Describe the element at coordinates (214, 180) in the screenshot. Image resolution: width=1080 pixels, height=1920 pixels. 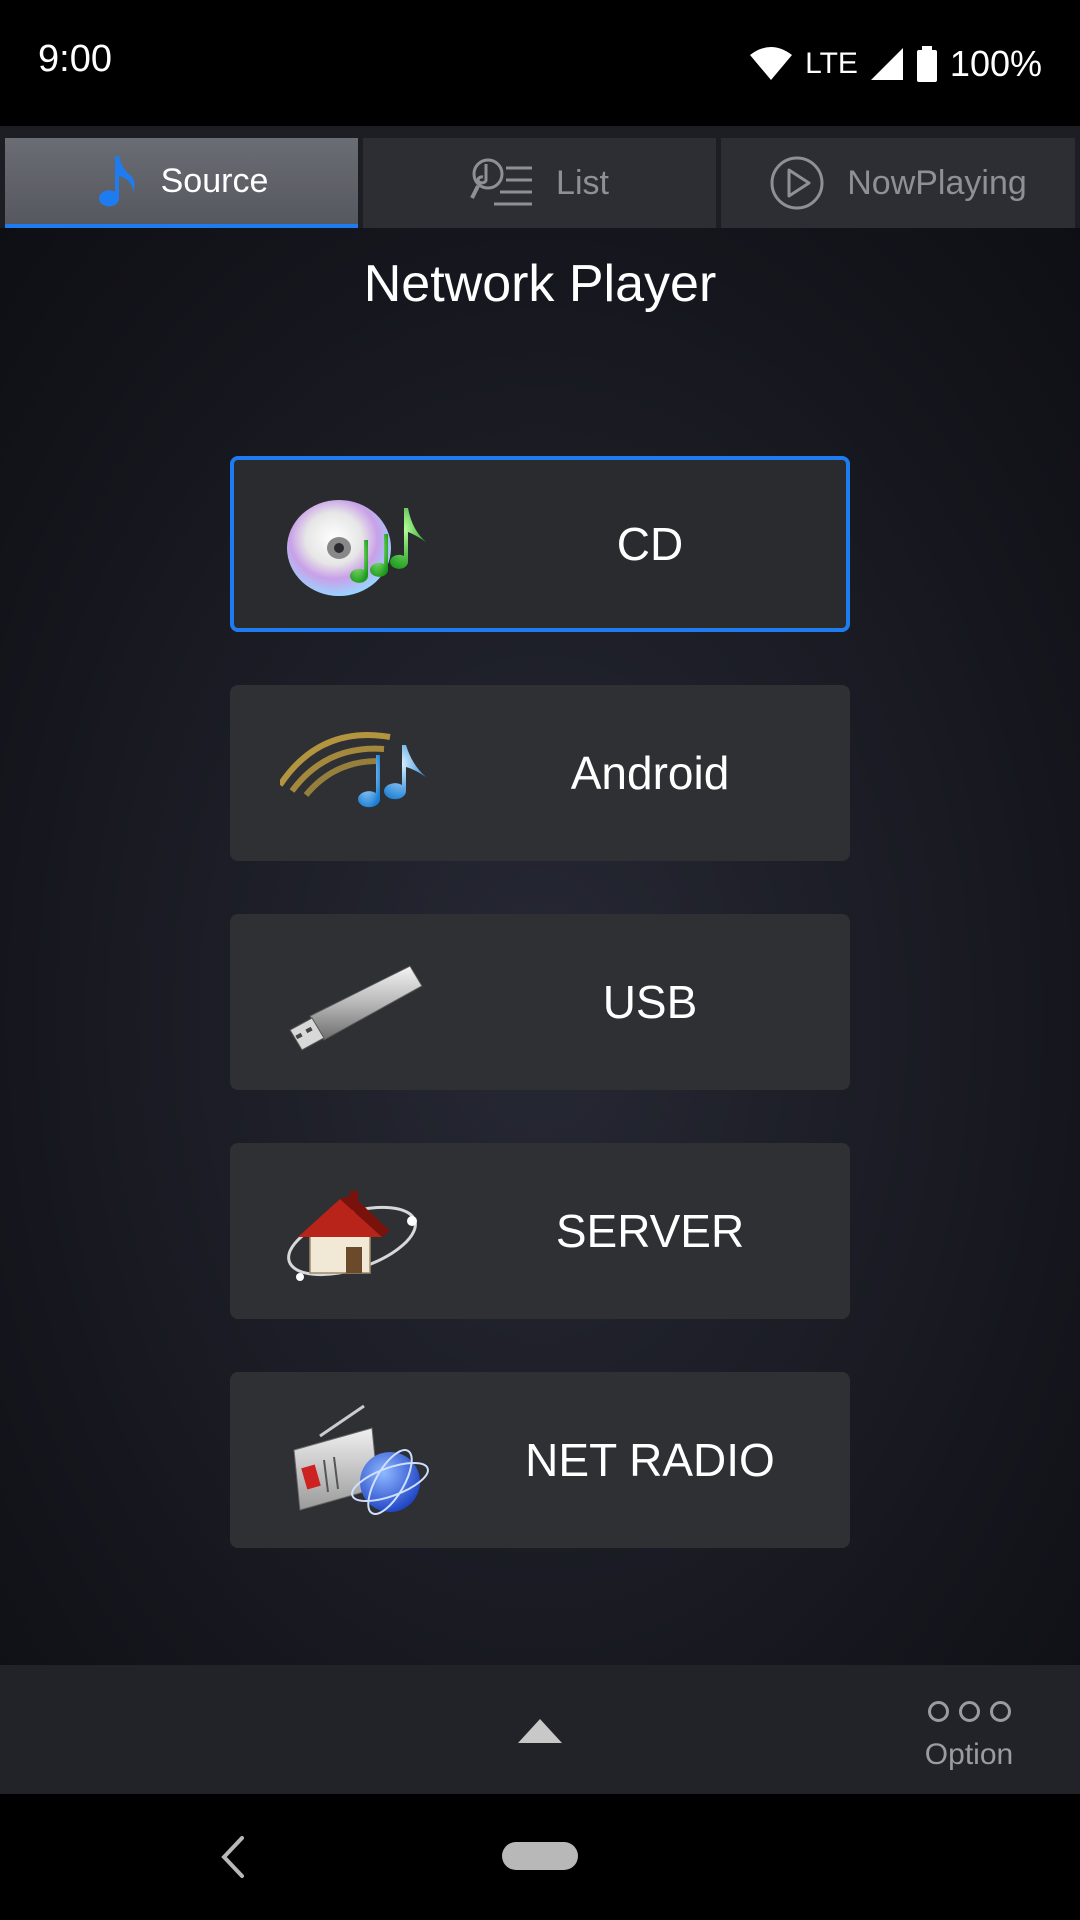
I see `tab-source-label: Source` at that location.